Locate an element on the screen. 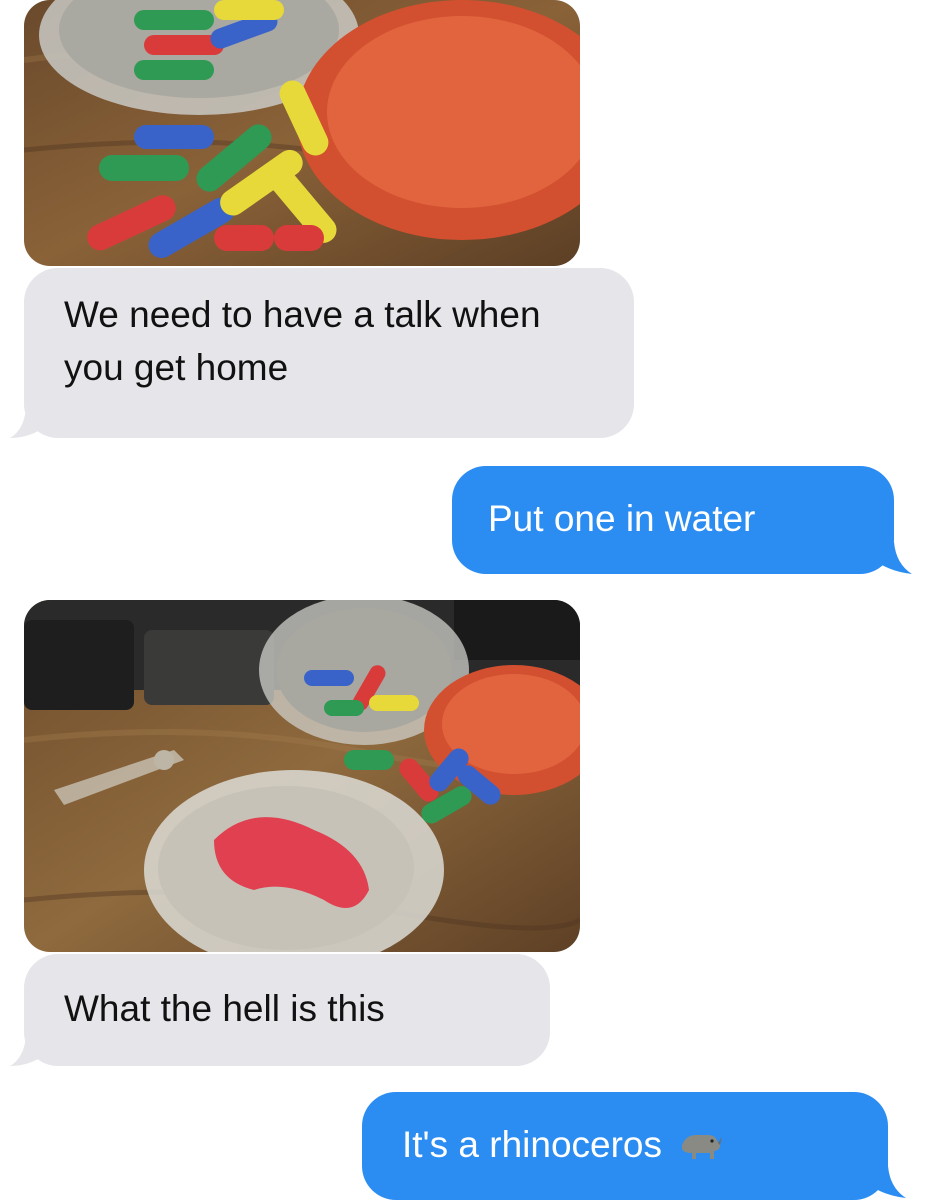 This screenshot has width=926, height=1200. outgoing-message: It's a rhinoceros is located at coordinates (625, 1146).